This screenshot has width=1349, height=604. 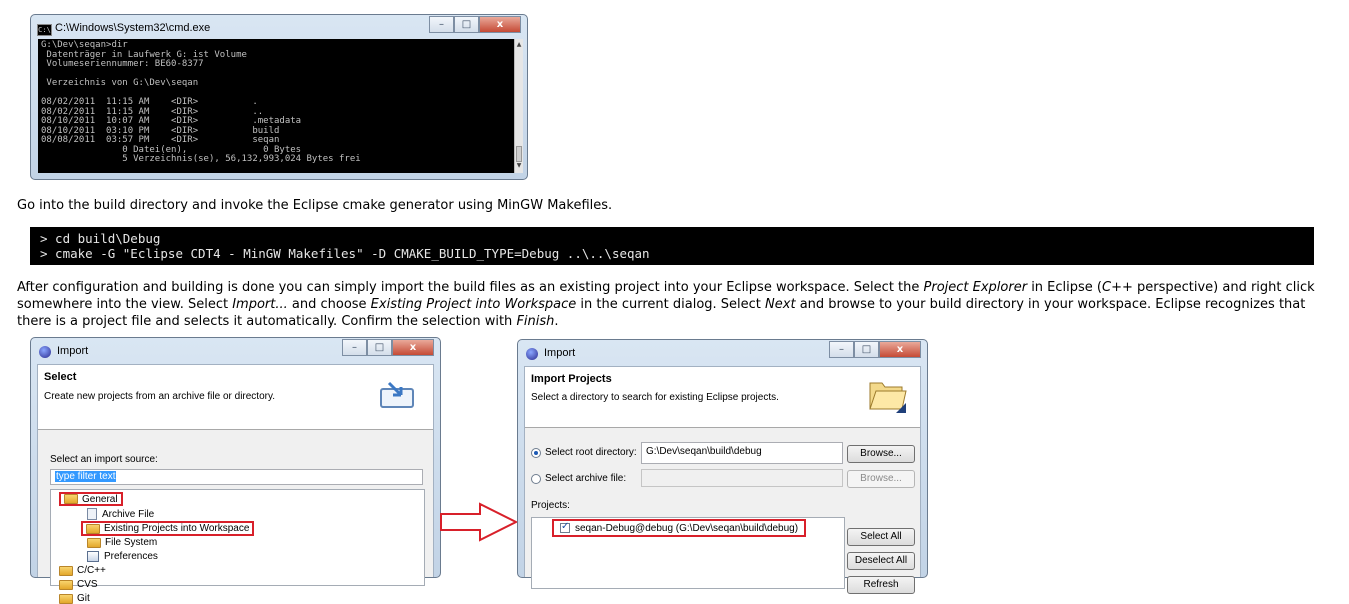 What do you see at coordinates (83, 598) in the screenshot?
I see `tree-label: Git` at bounding box center [83, 598].